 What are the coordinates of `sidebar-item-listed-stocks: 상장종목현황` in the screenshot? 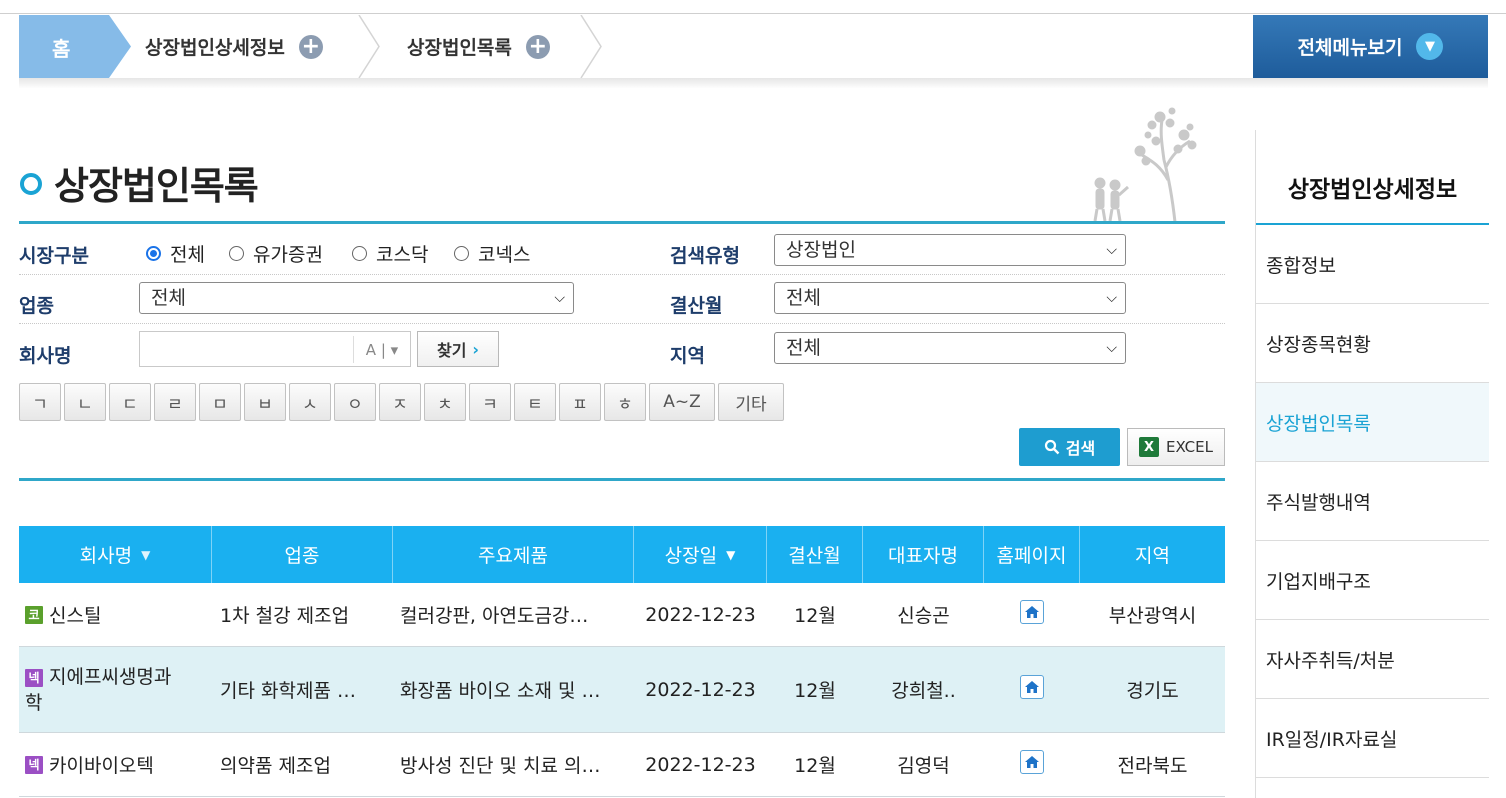 It's located at (1372, 343).